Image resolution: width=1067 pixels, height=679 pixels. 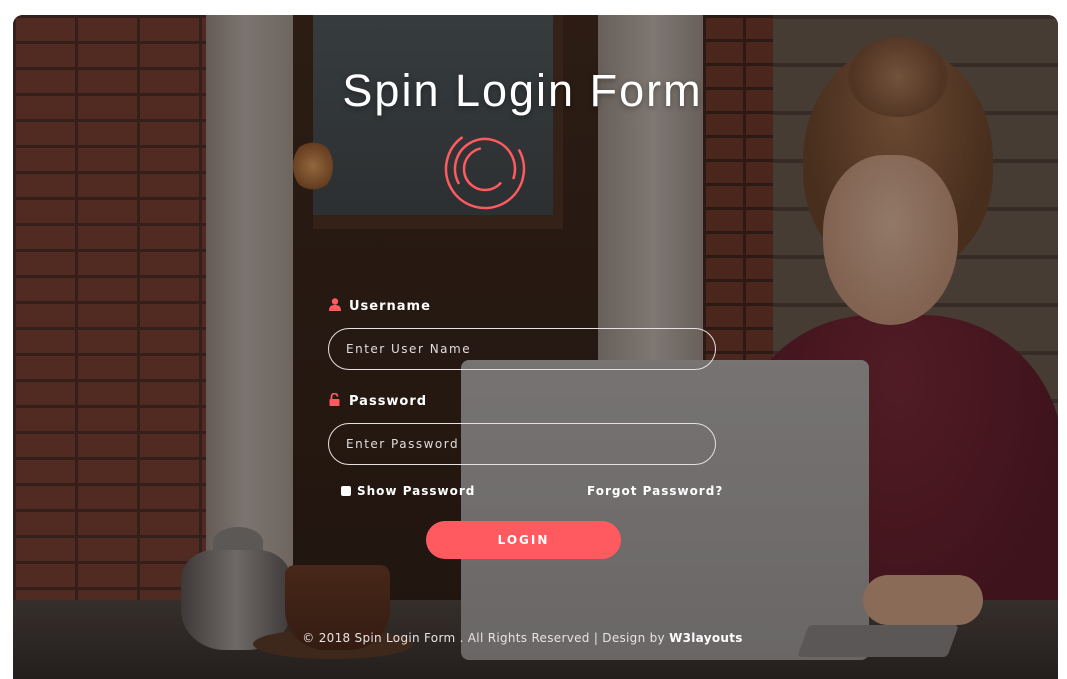 I want to click on username-input, so click(x=522, y=349).